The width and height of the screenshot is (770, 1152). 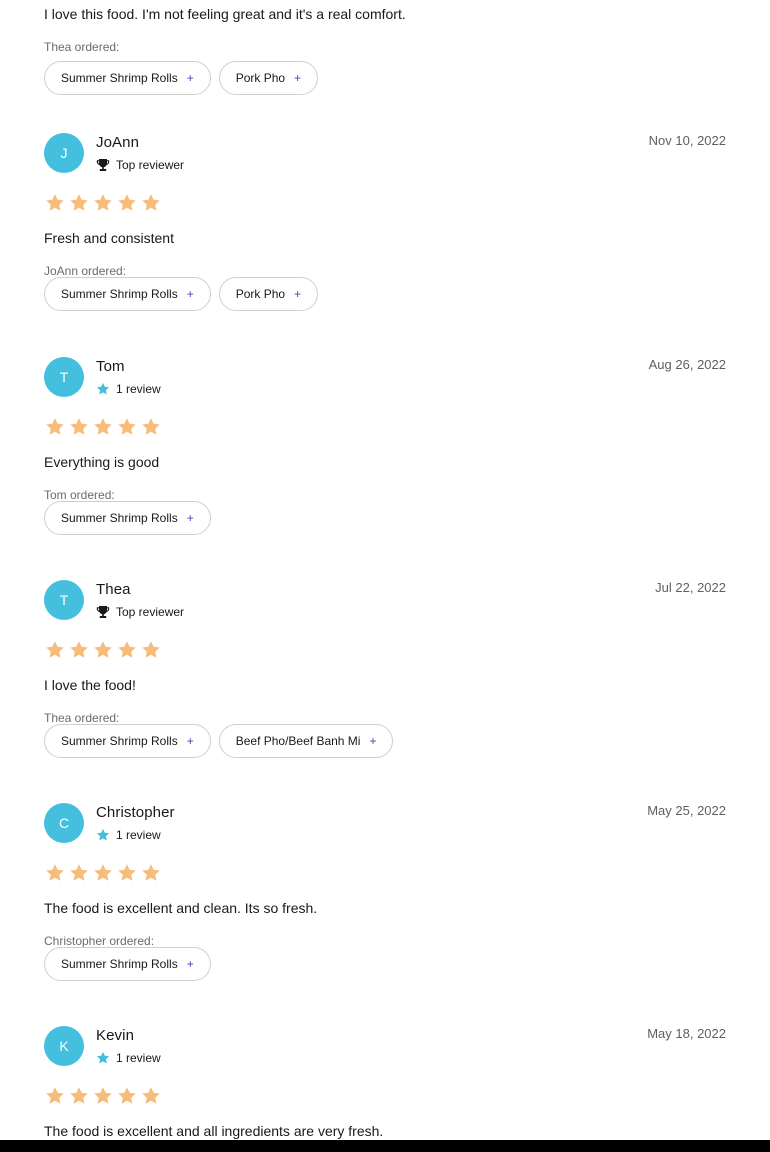 What do you see at coordinates (686, 810) in the screenshot?
I see `review-date: May 25, 2022` at bounding box center [686, 810].